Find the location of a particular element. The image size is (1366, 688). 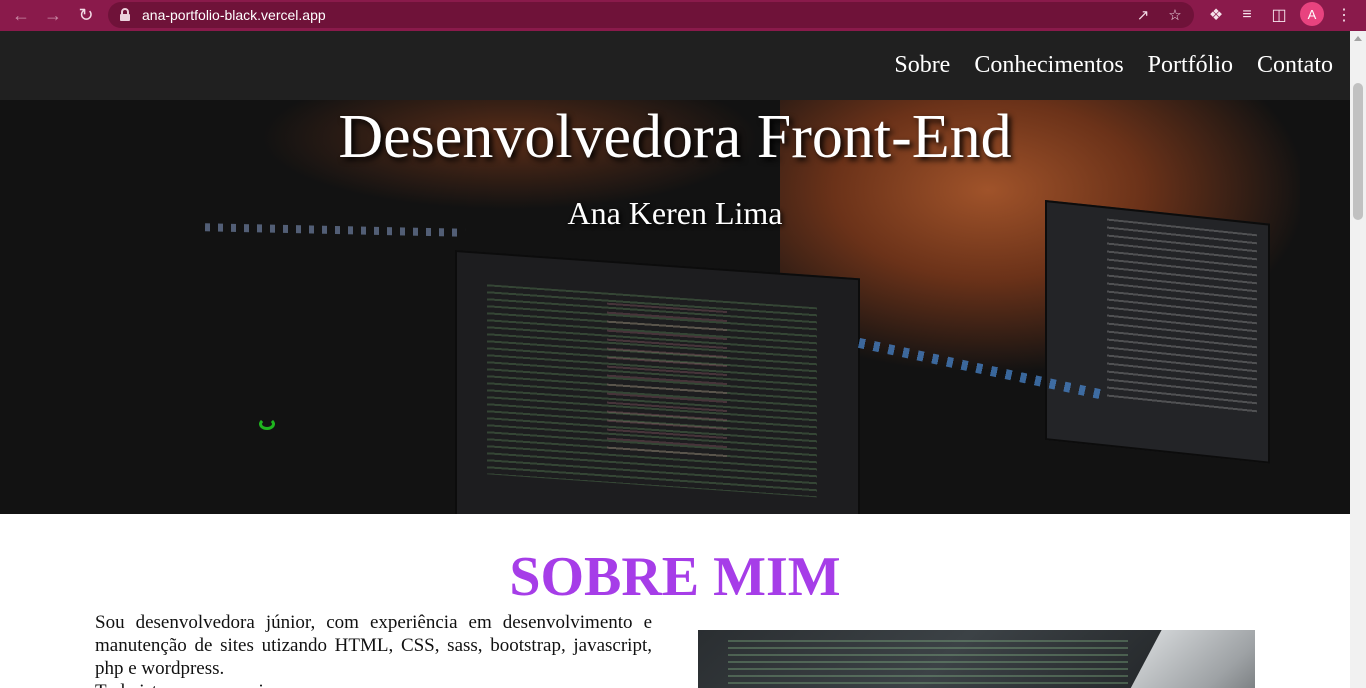

playlist-icon: ≡ is located at coordinates (1247, 15).